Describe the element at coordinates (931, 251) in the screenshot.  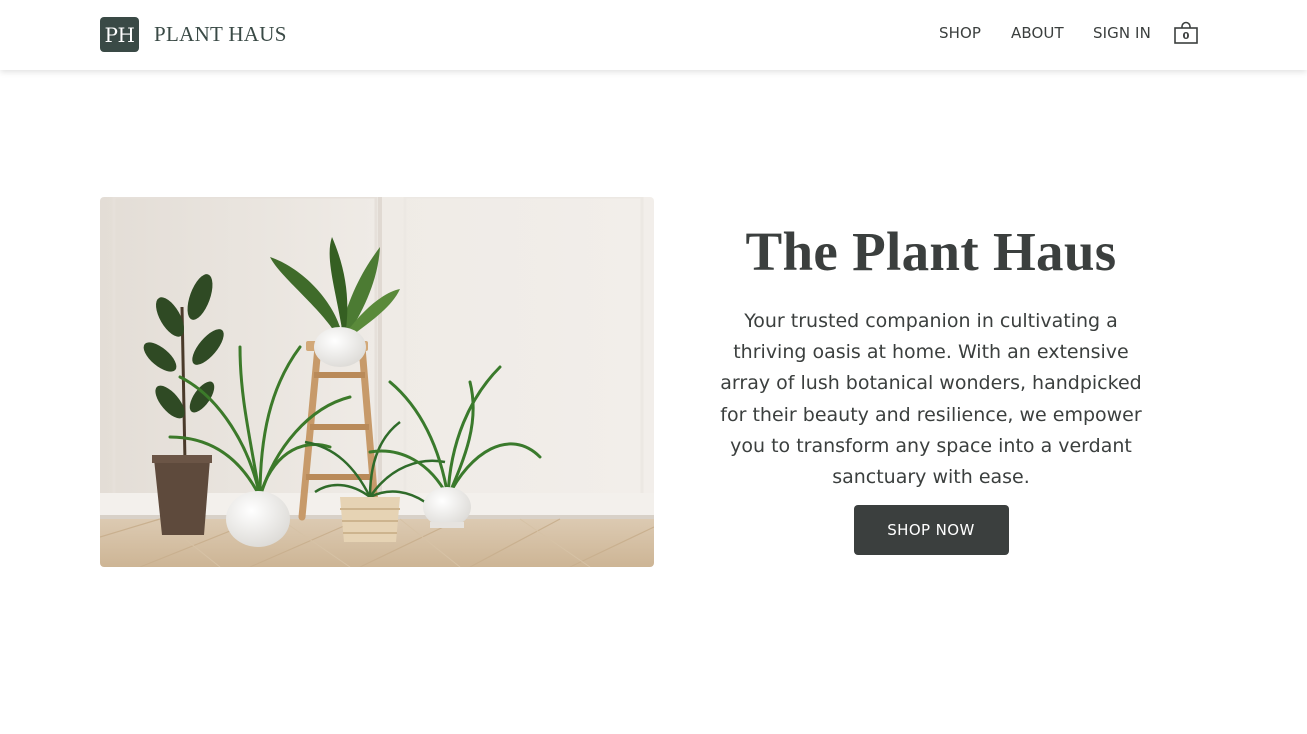
I see `hero-title: The Plant Haus` at that location.